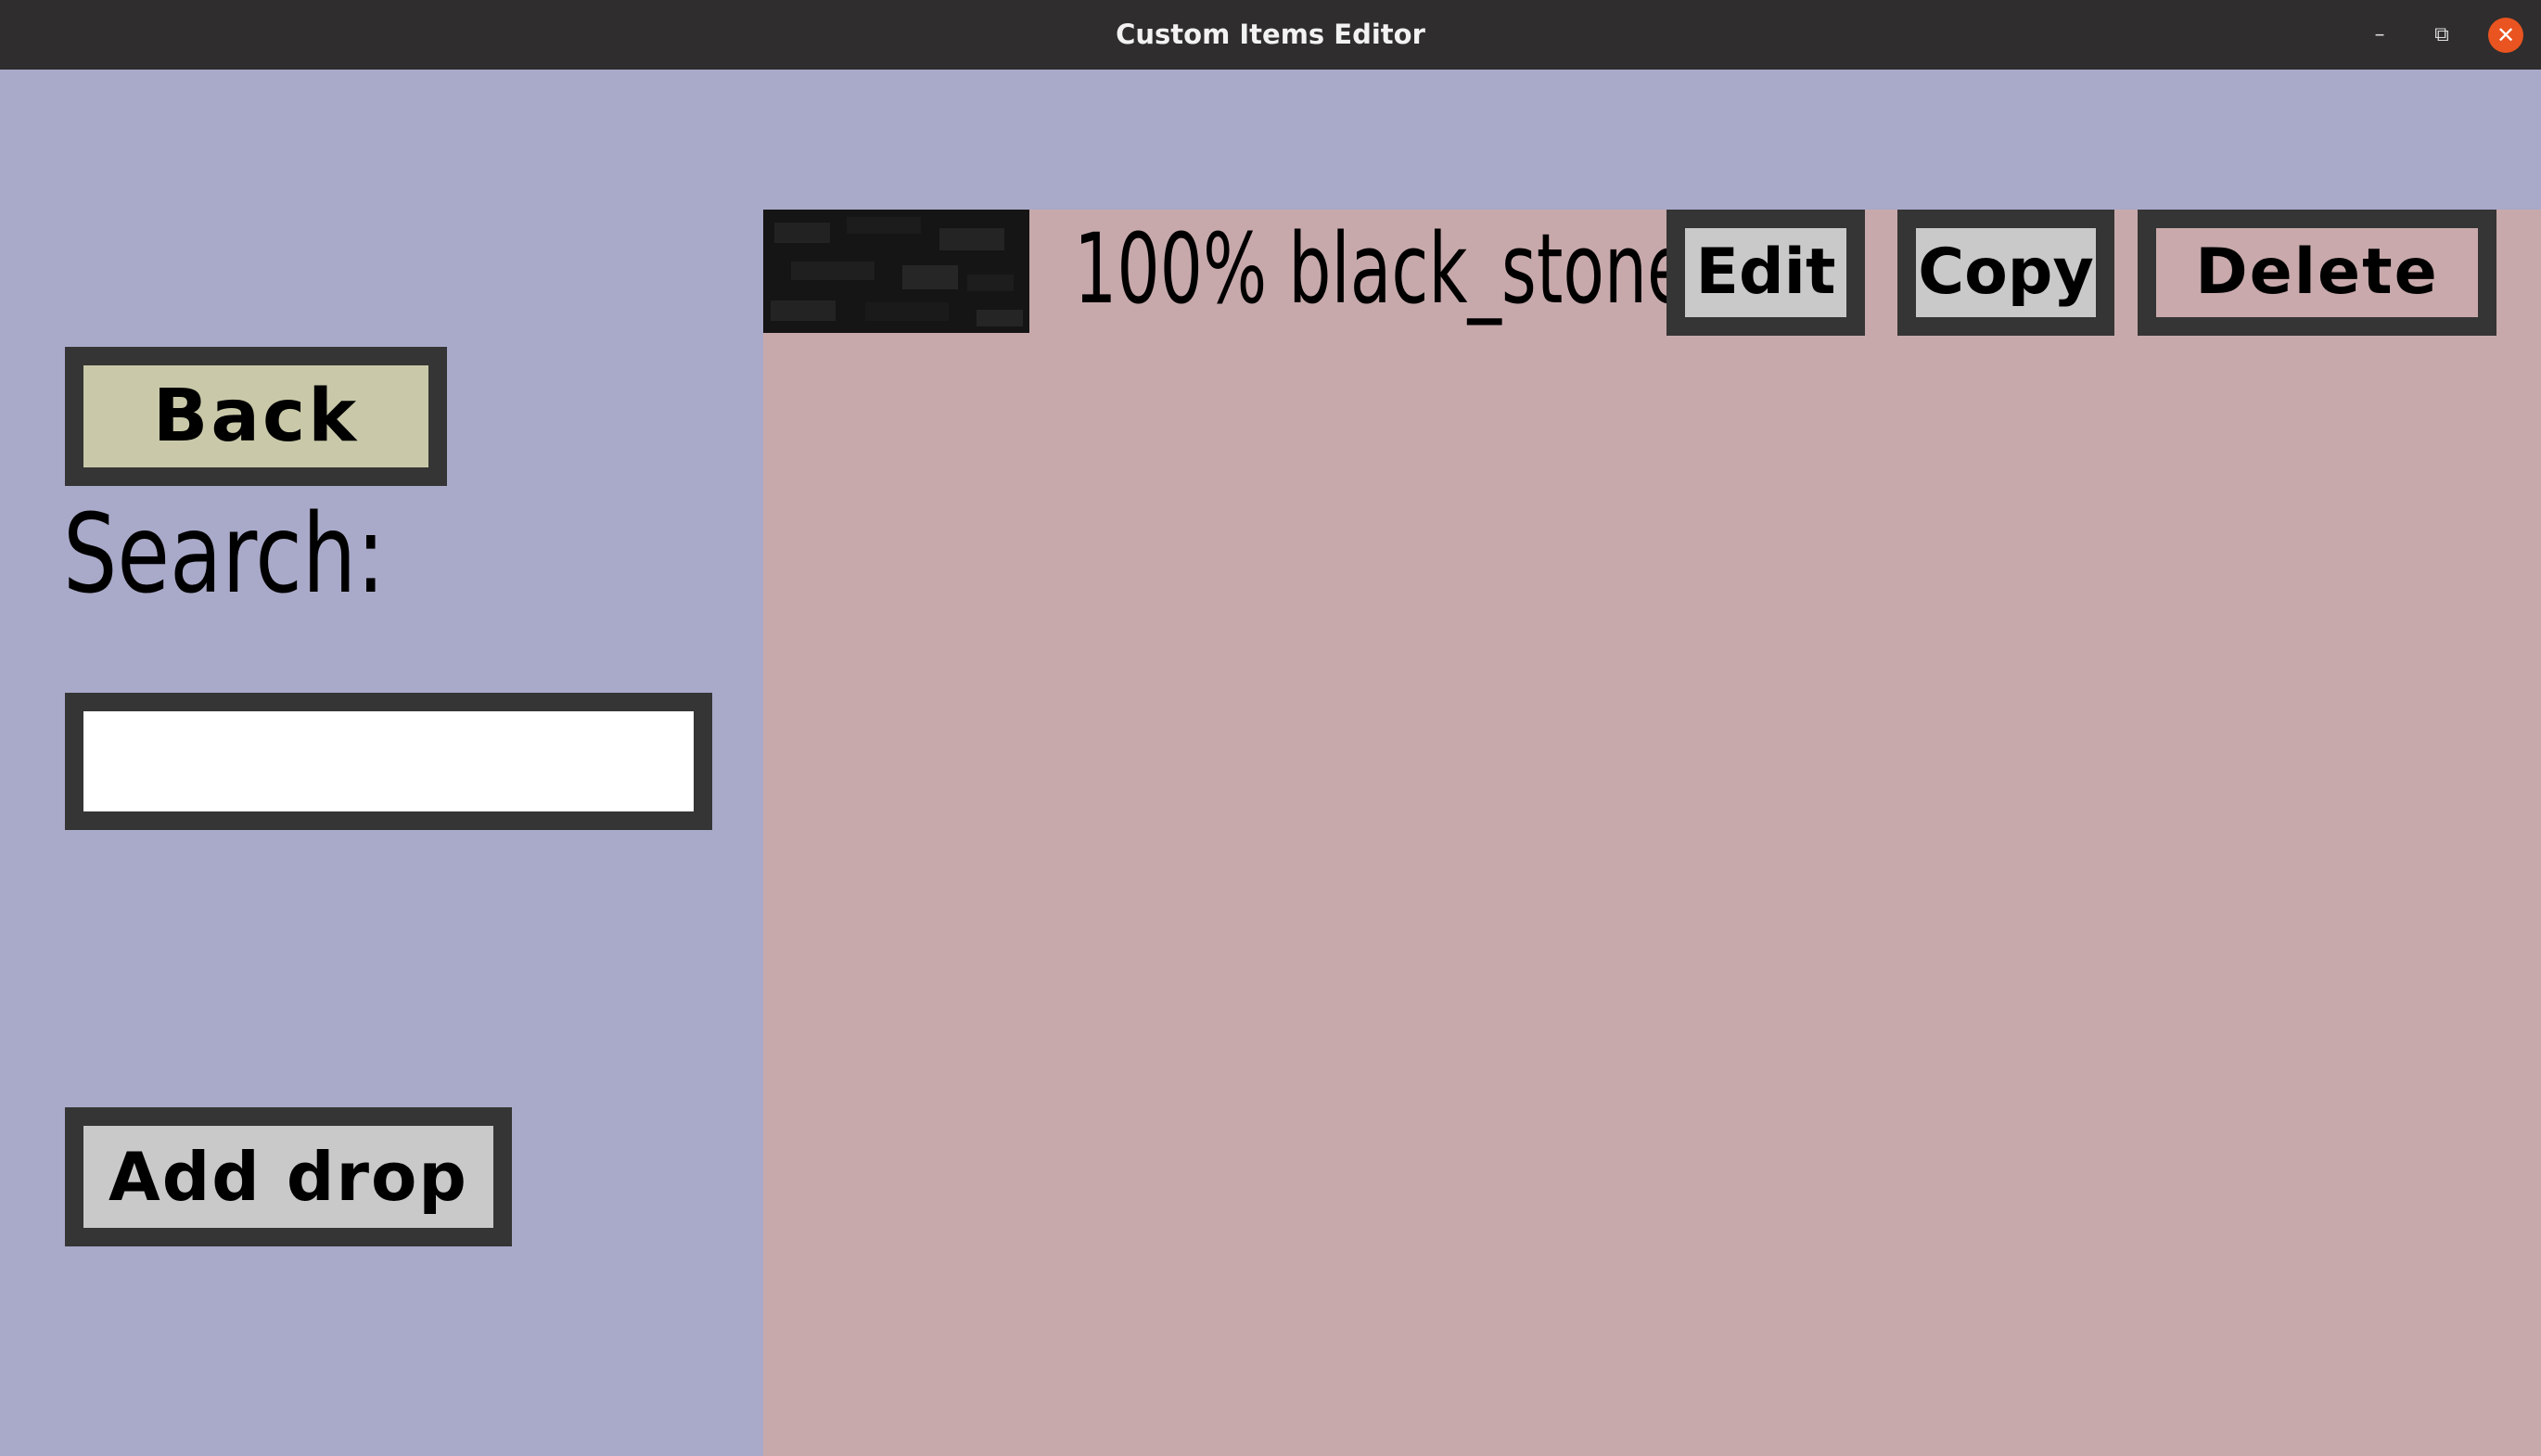  I want to click on window-title: Custom Items Editor, so click(1270, 34).